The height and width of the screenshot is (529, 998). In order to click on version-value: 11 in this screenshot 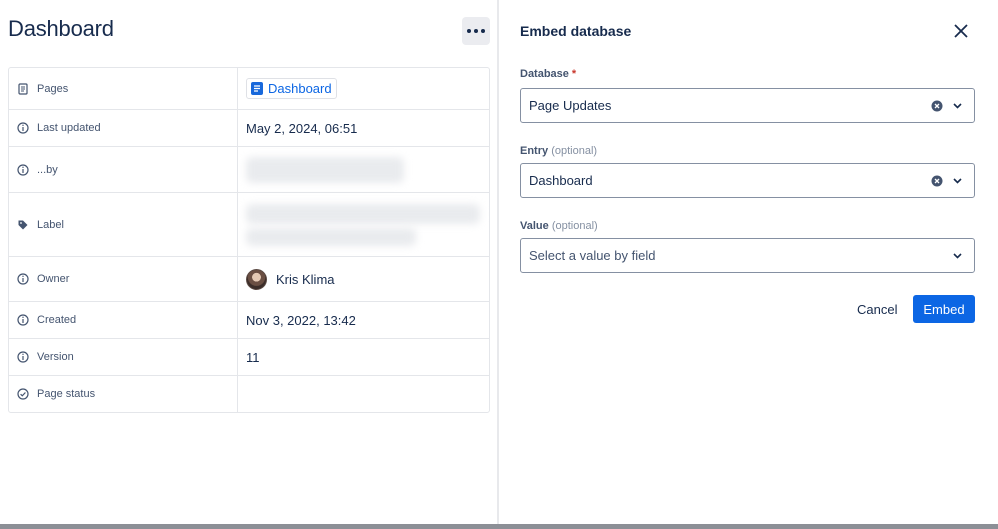, I will do `click(253, 357)`.